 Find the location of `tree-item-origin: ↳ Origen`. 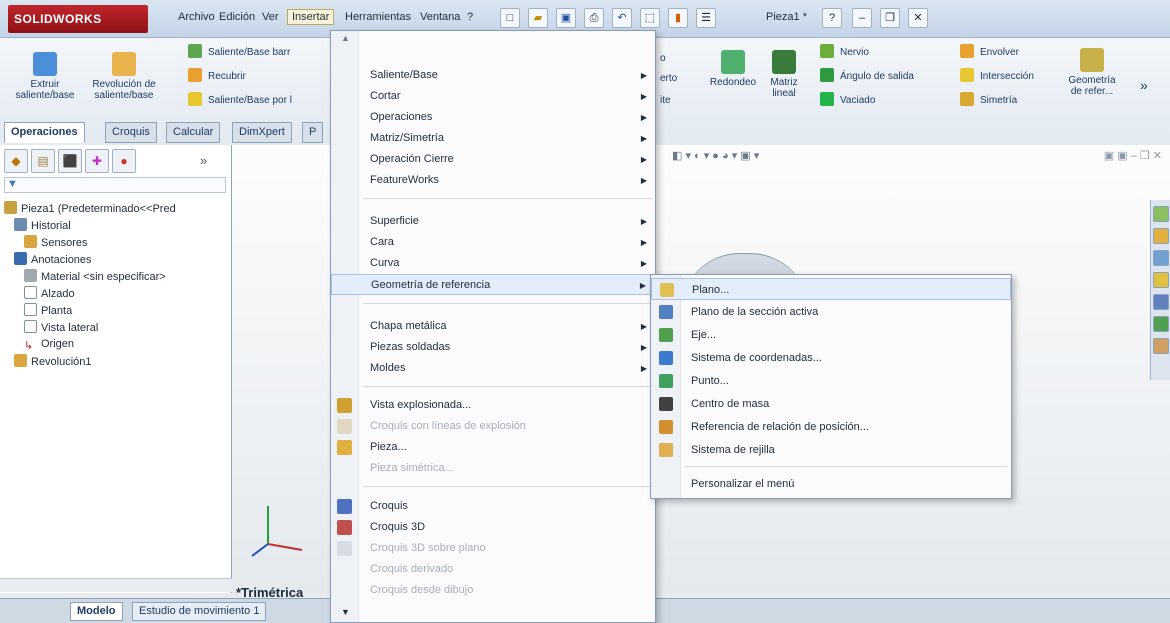

tree-item-origin: ↳ Origen is located at coordinates (49, 345).